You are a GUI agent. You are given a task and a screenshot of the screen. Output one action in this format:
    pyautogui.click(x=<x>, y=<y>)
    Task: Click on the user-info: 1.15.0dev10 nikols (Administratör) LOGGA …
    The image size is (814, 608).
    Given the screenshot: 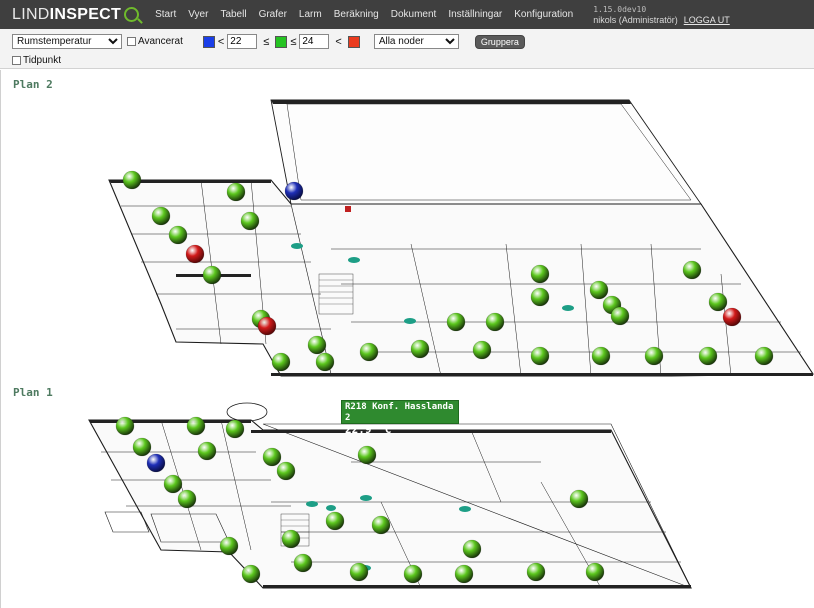 What is the action you would take?
    pyautogui.click(x=661, y=15)
    